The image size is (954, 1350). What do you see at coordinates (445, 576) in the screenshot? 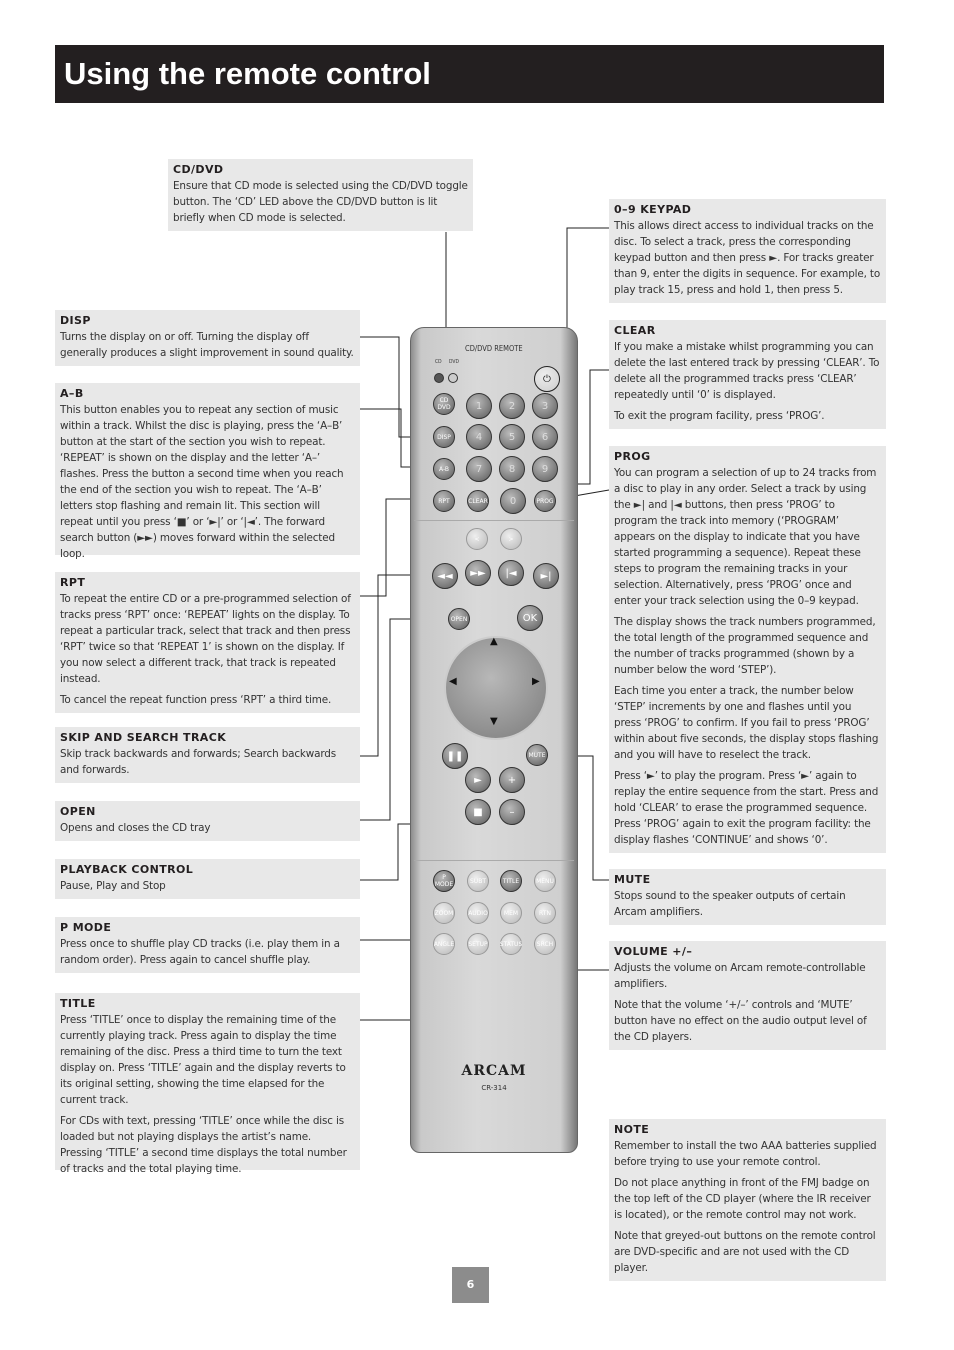
I see `remote-button-rew: ◄◄` at bounding box center [445, 576].